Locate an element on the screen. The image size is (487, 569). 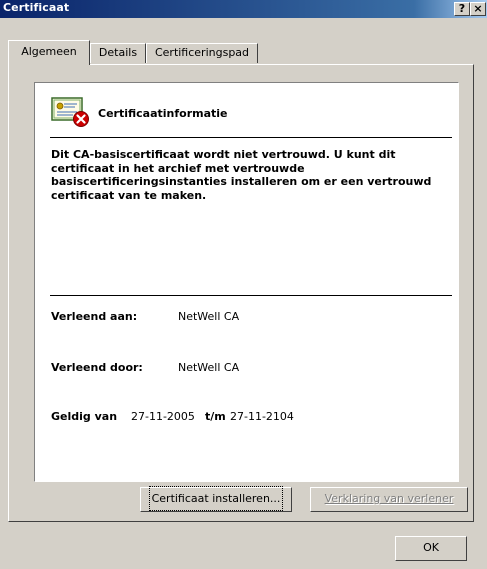
issuer-statement-button: Verklaring van verlener is located at coordinates (389, 499).